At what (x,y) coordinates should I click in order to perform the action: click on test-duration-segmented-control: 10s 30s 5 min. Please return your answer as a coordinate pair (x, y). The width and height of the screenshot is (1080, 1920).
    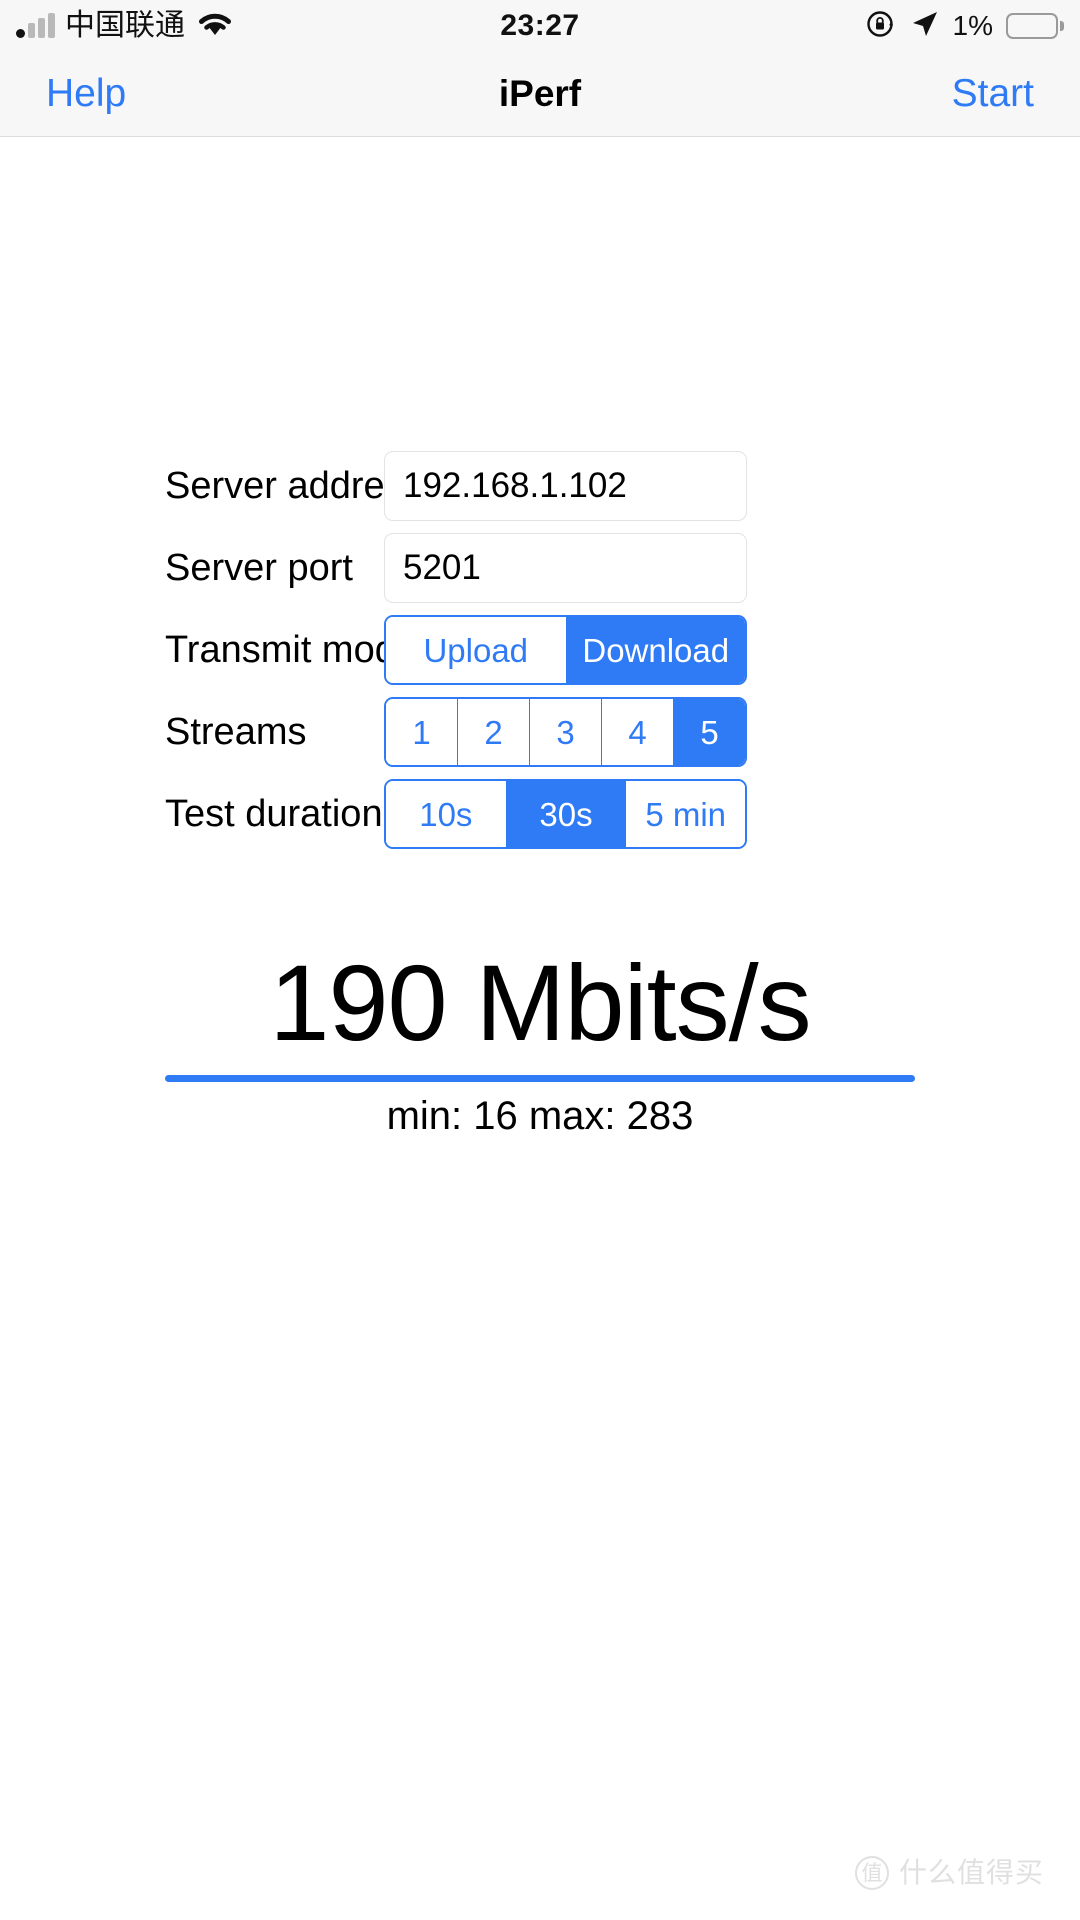
    Looking at the image, I should click on (565, 814).